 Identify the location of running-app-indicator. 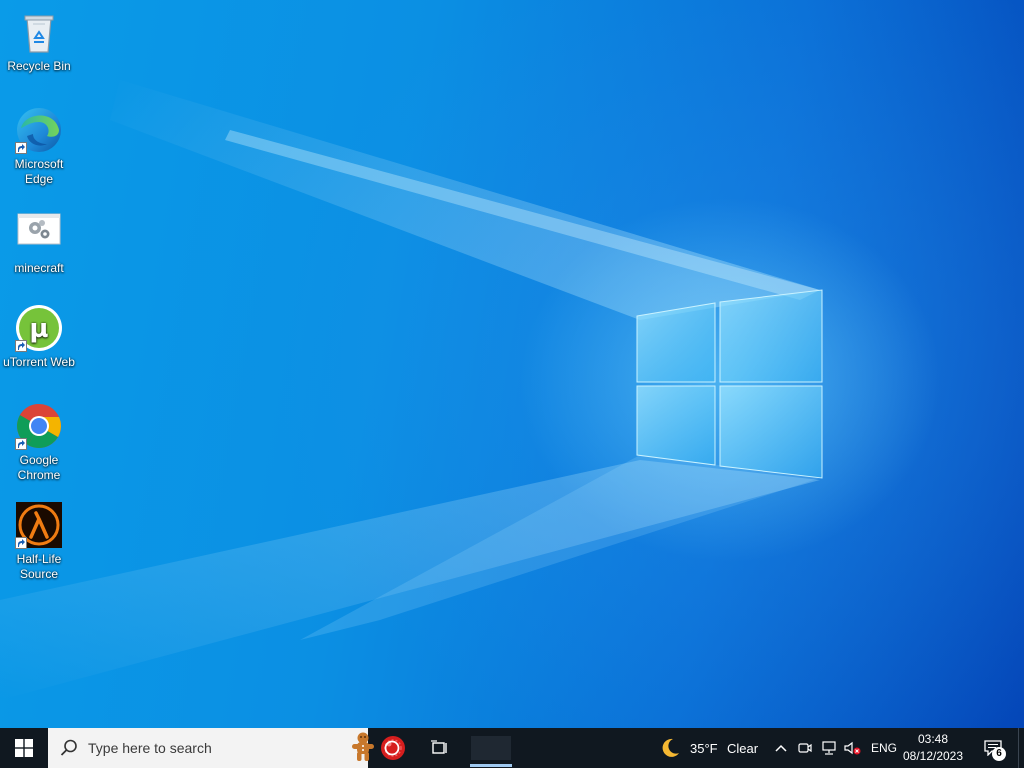
(491, 765).